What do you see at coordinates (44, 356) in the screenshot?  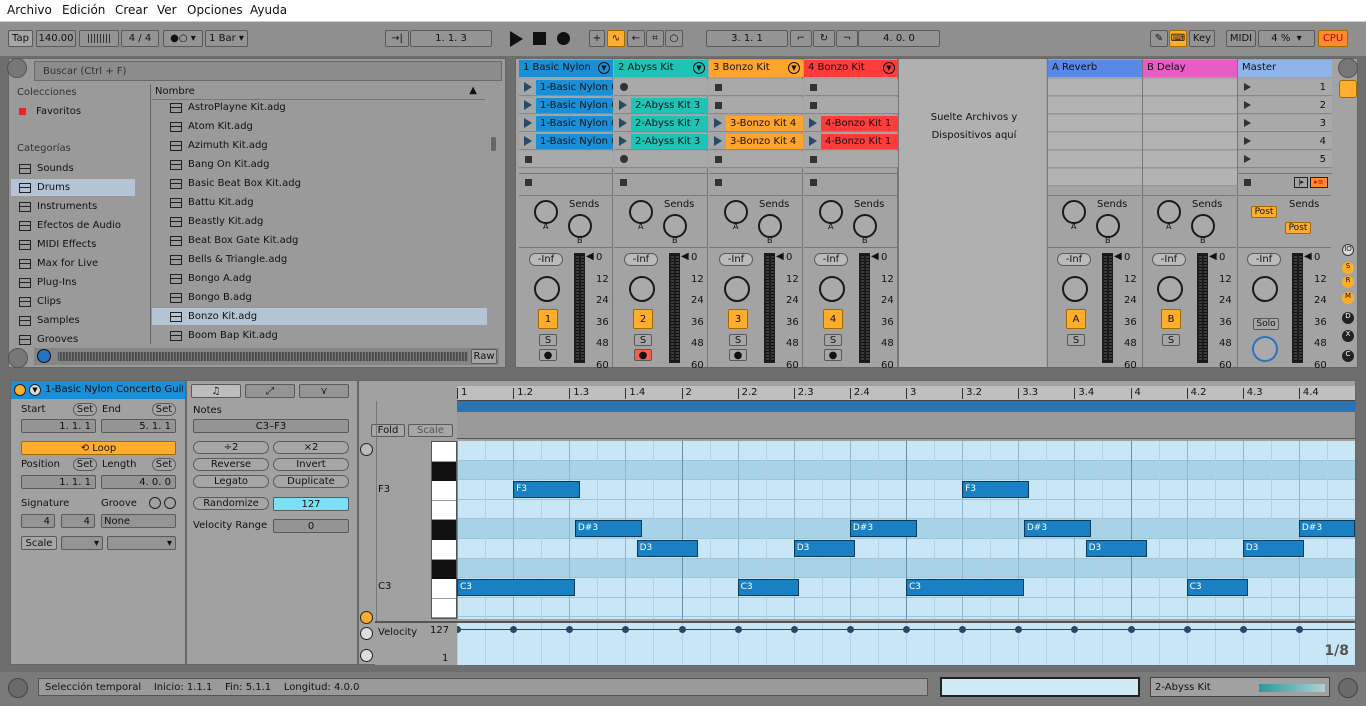 I see `headphones-icon` at bounding box center [44, 356].